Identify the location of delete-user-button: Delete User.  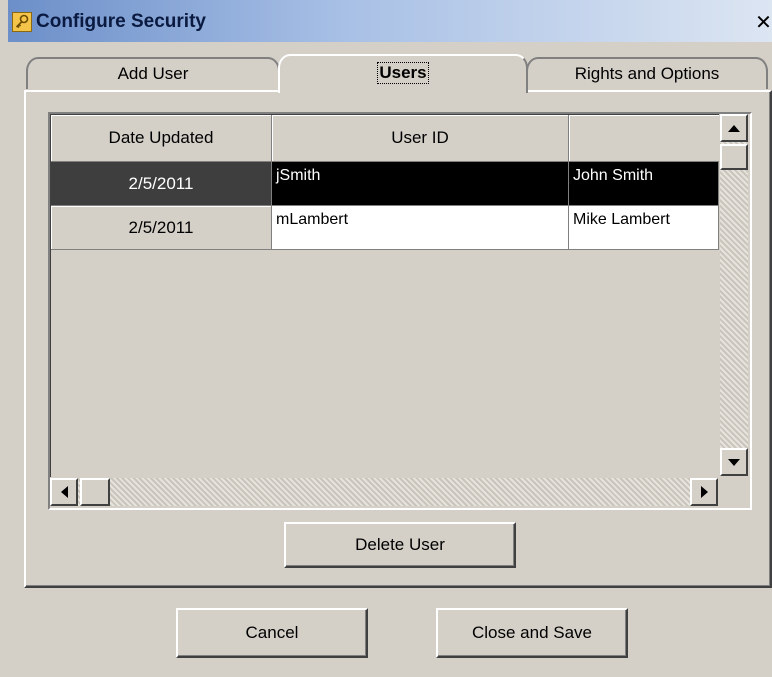
(400, 545).